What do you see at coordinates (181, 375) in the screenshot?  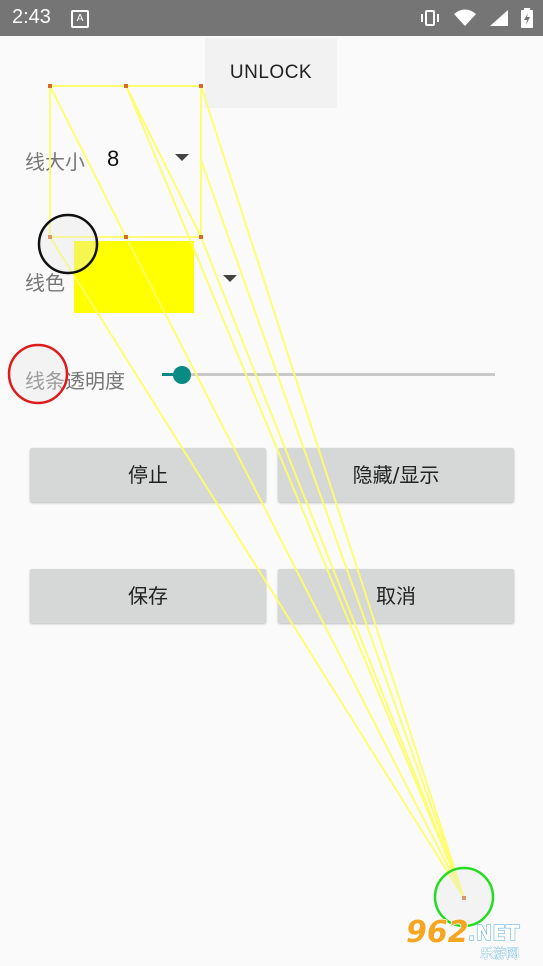 I see `opacity-slider-thumb` at bounding box center [181, 375].